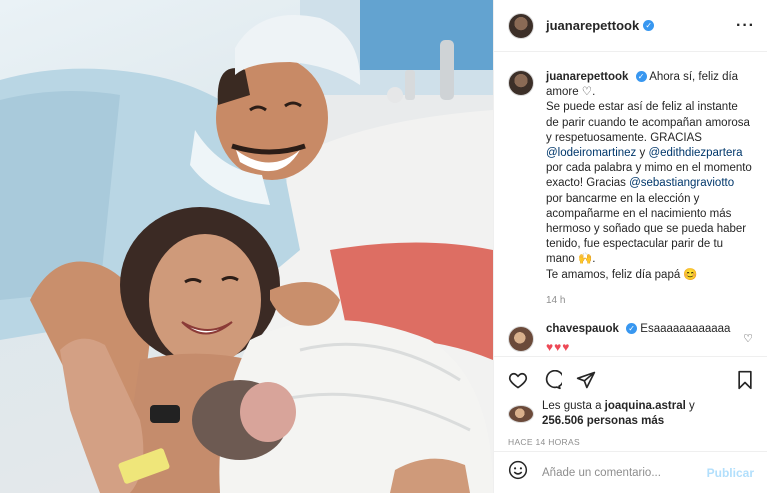 Image resolution: width=767 pixels, height=493 pixels. Describe the element at coordinates (586, 380) in the screenshot. I see `share-icon` at that location.